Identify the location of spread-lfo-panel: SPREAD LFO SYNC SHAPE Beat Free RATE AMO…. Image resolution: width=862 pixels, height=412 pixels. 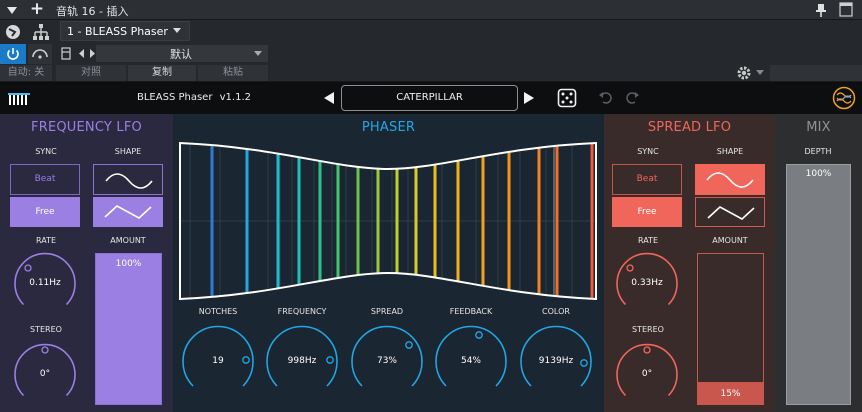
(689, 263).